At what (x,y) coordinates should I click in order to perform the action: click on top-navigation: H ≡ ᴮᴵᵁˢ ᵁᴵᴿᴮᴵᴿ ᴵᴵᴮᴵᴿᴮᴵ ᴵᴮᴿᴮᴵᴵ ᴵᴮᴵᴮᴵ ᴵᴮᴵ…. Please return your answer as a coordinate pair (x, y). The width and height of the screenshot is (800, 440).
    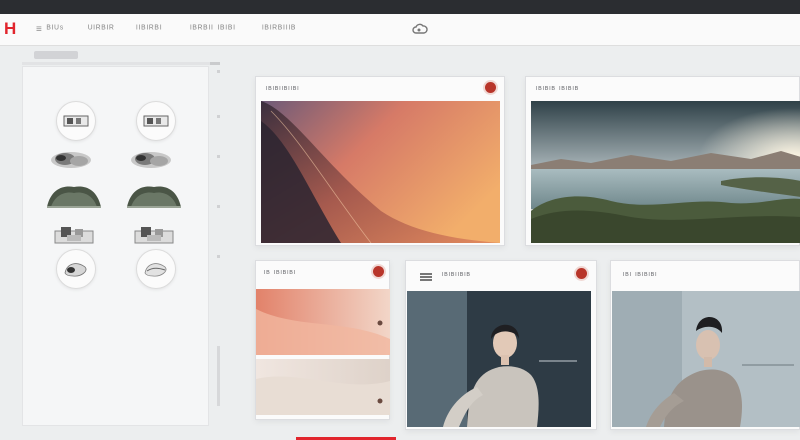
    Looking at the image, I should click on (400, 30).